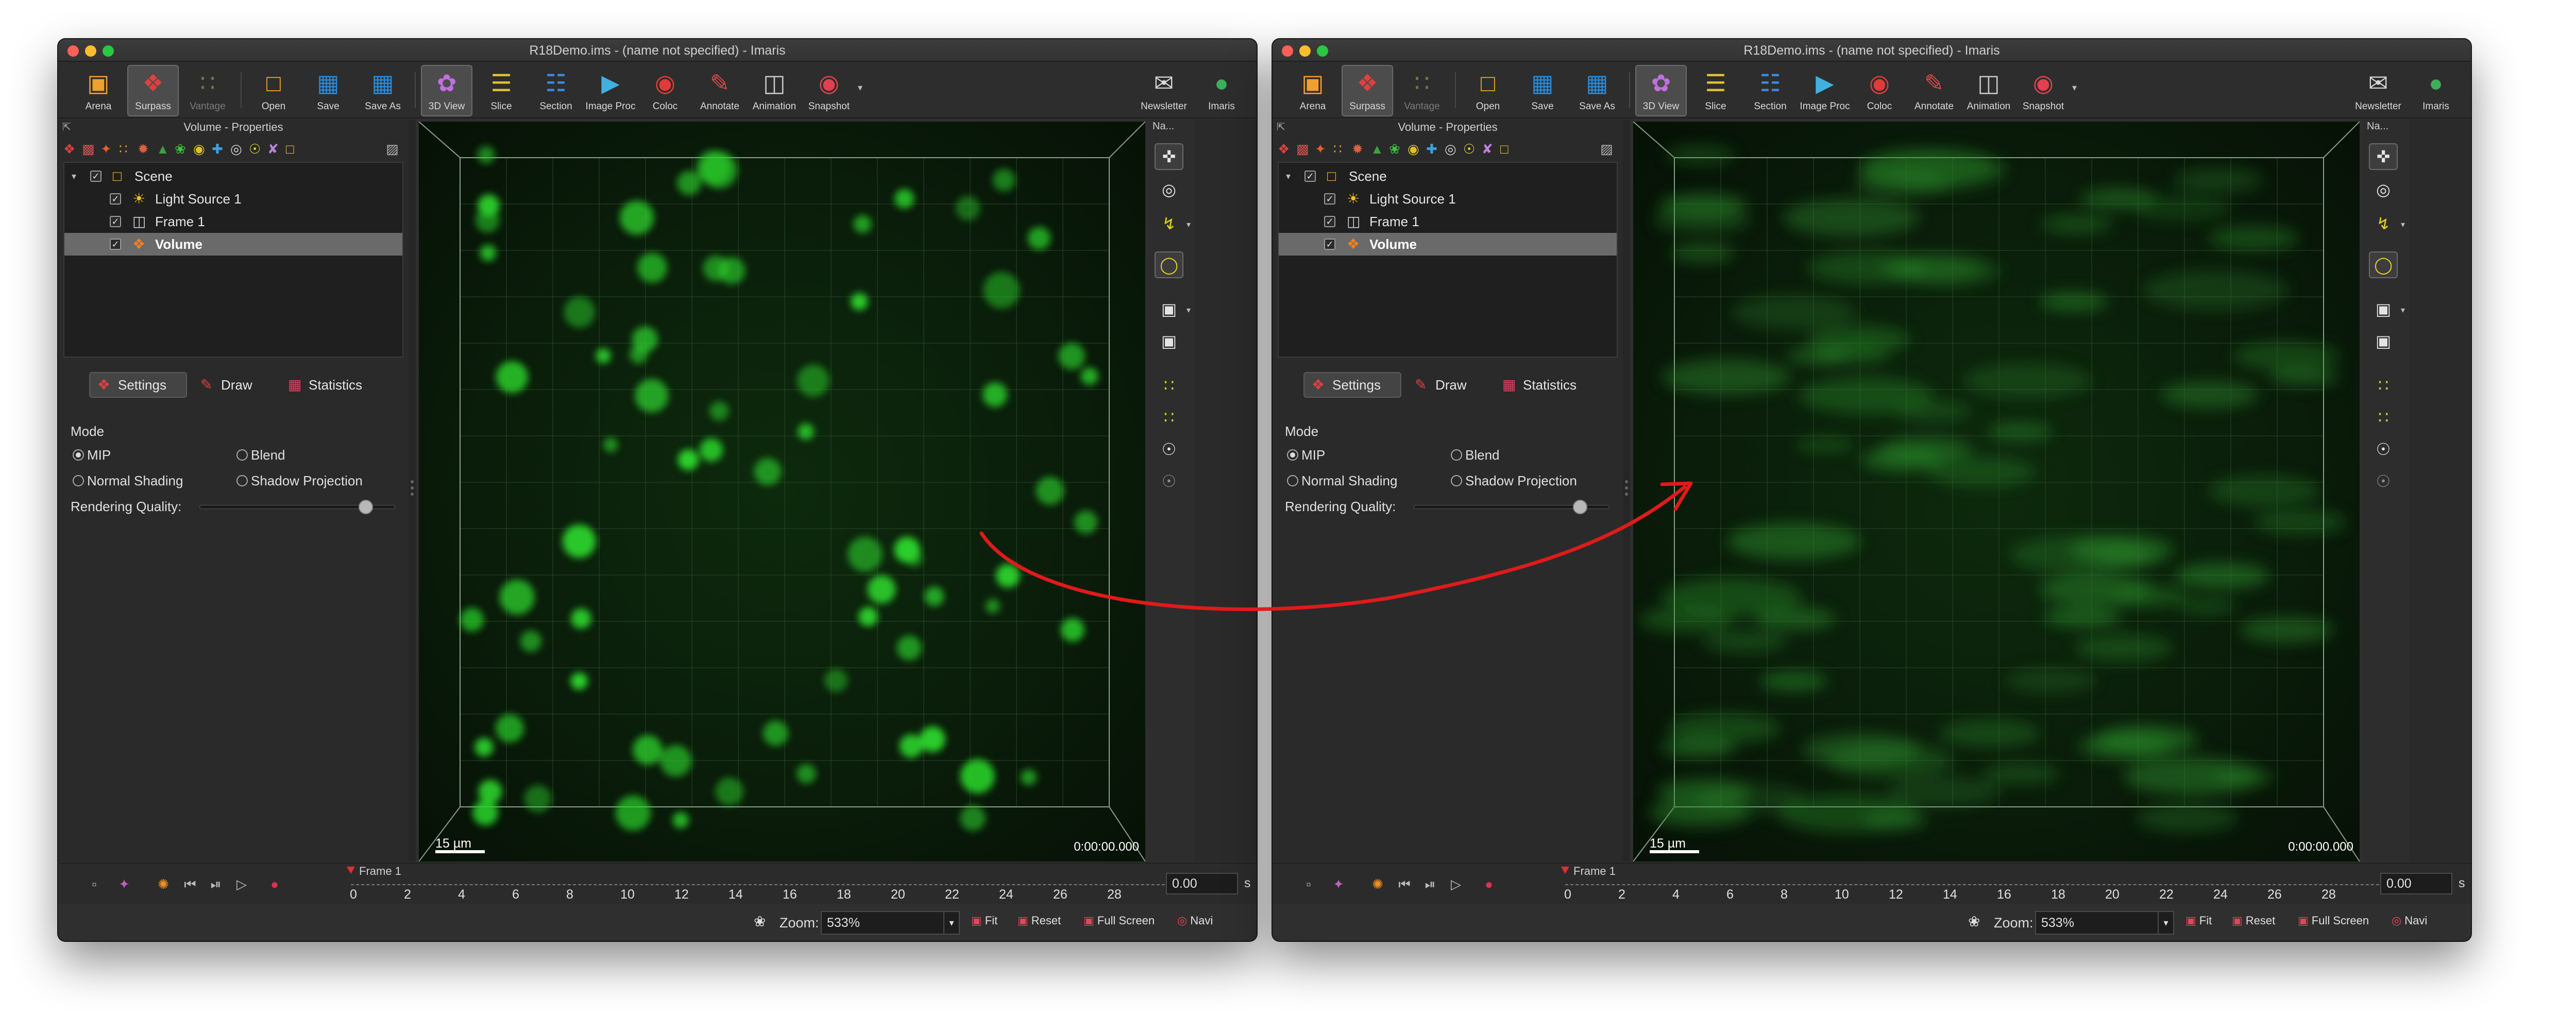 This screenshot has width=2576, height=1014. What do you see at coordinates (2403, 224) in the screenshot?
I see `measure-dropdown-icon: ▾` at bounding box center [2403, 224].